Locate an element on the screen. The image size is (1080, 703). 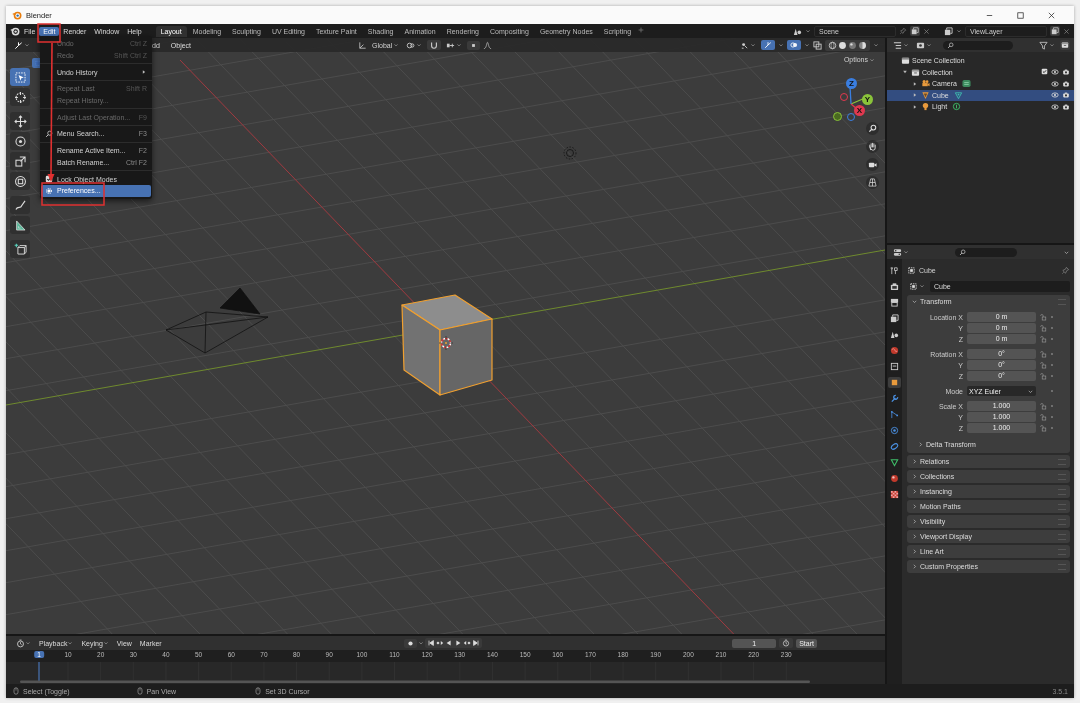
axis-handle: Z is located at coordinates (851, 83).